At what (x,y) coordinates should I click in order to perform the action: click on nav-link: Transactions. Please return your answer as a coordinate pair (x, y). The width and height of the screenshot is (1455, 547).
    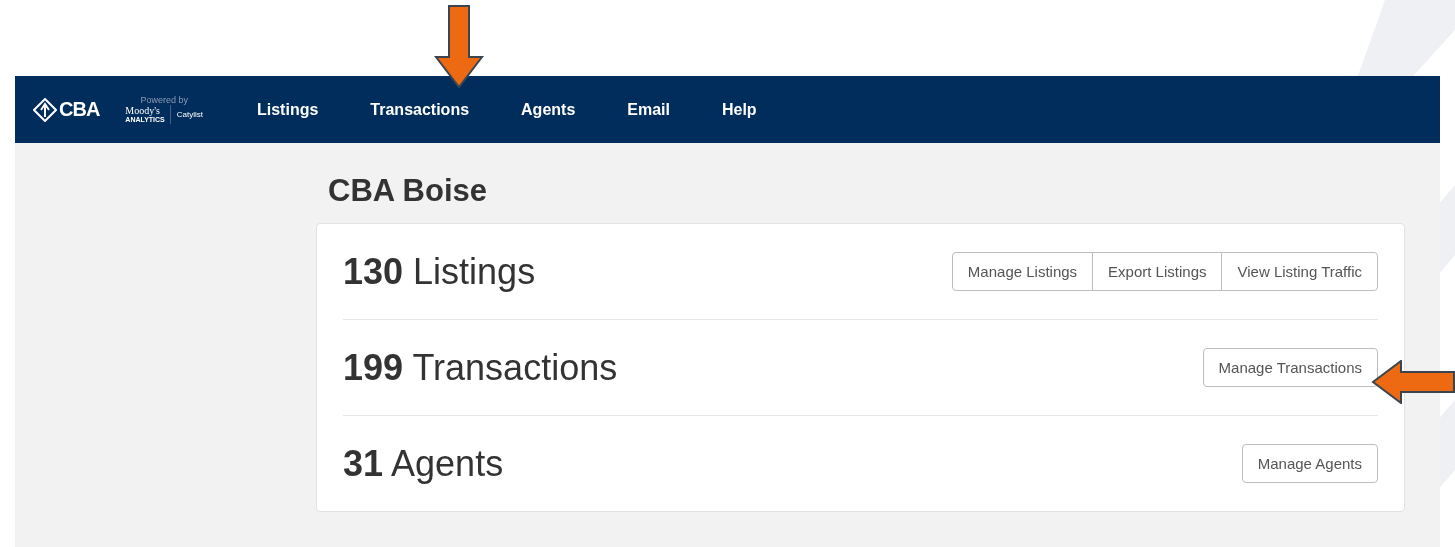
    Looking at the image, I should click on (420, 109).